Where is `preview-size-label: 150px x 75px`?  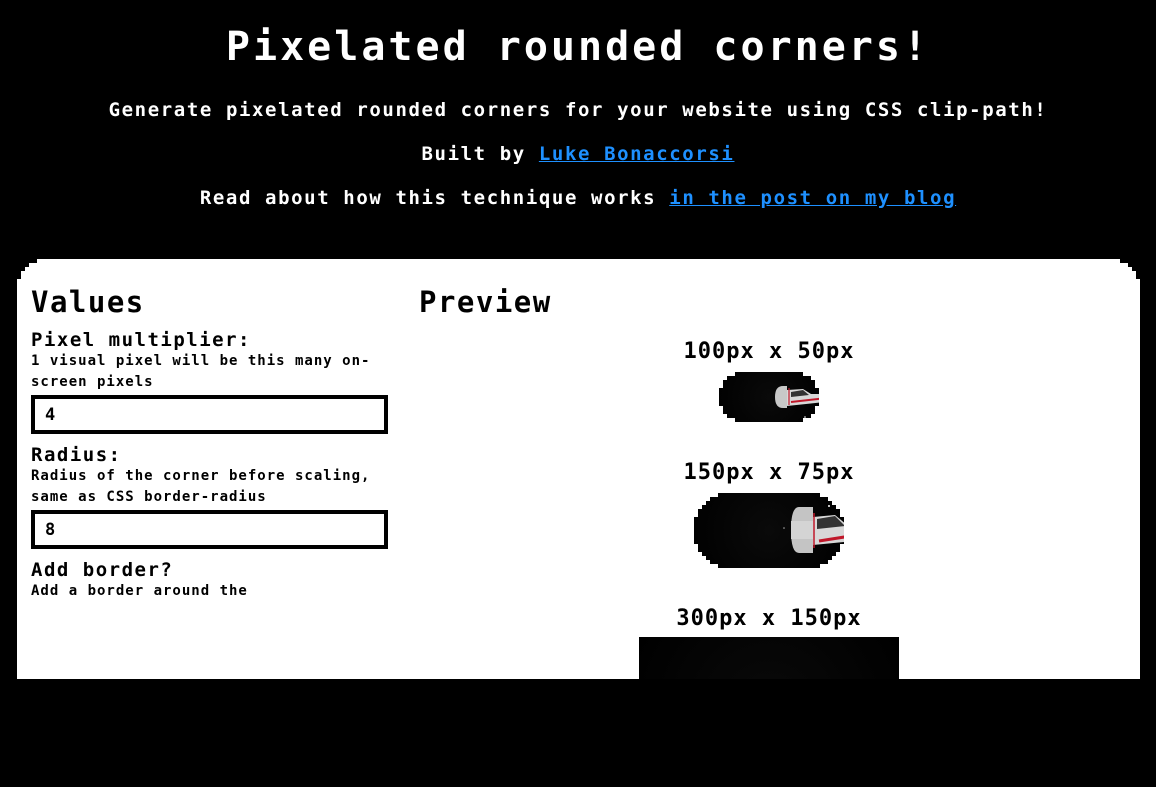 preview-size-label: 150px x 75px is located at coordinates (769, 472).